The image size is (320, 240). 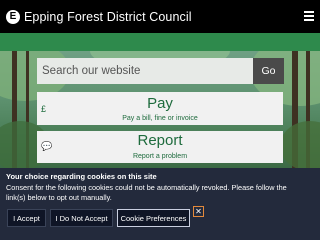 I want to click on report-card: 💬 Report Report a problem, so click(x=160, y=147).